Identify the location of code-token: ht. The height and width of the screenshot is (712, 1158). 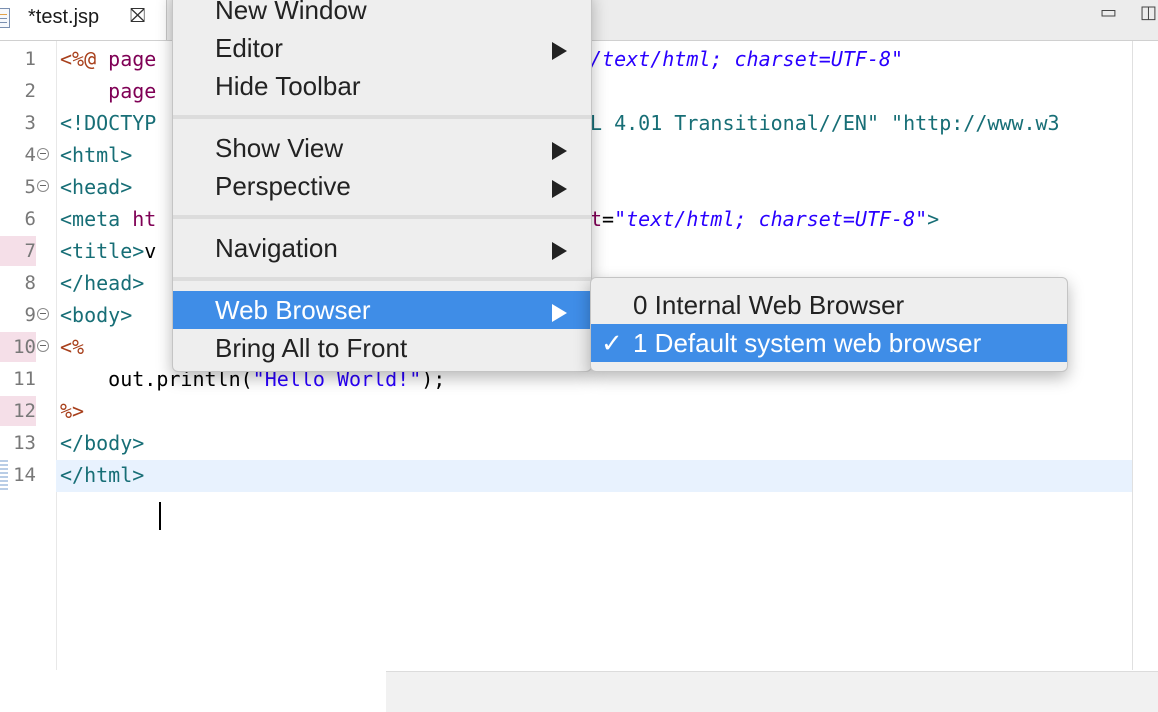
(144, 219).